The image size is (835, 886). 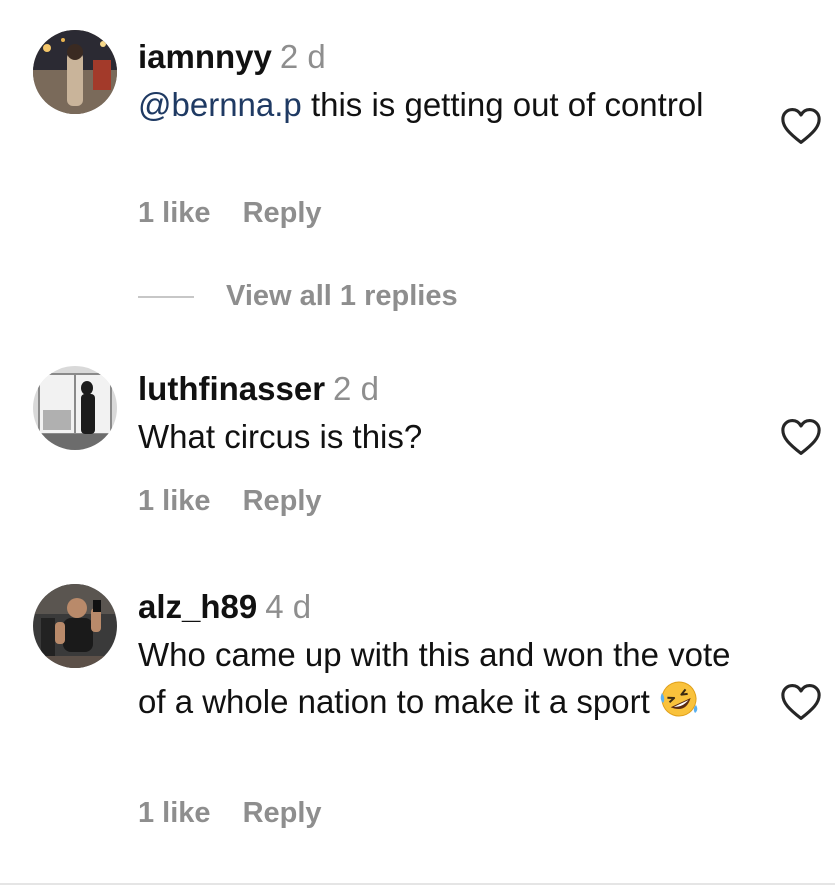 What do you see at coordinates (280, 436) in the screenshot?
I see `comment-body: What circus is this?` at bounding box center [280, 436].